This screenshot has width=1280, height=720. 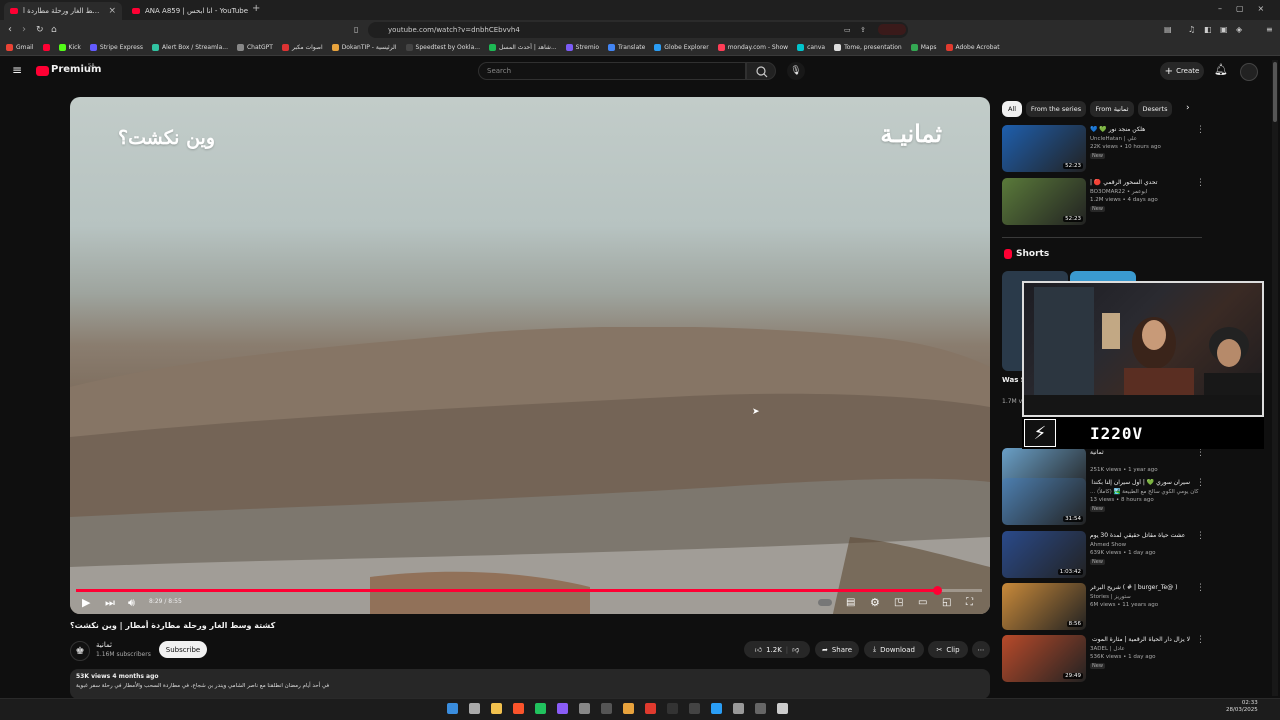 I want to click on next-icon: ⏭︎, so click(x=110, y=603).